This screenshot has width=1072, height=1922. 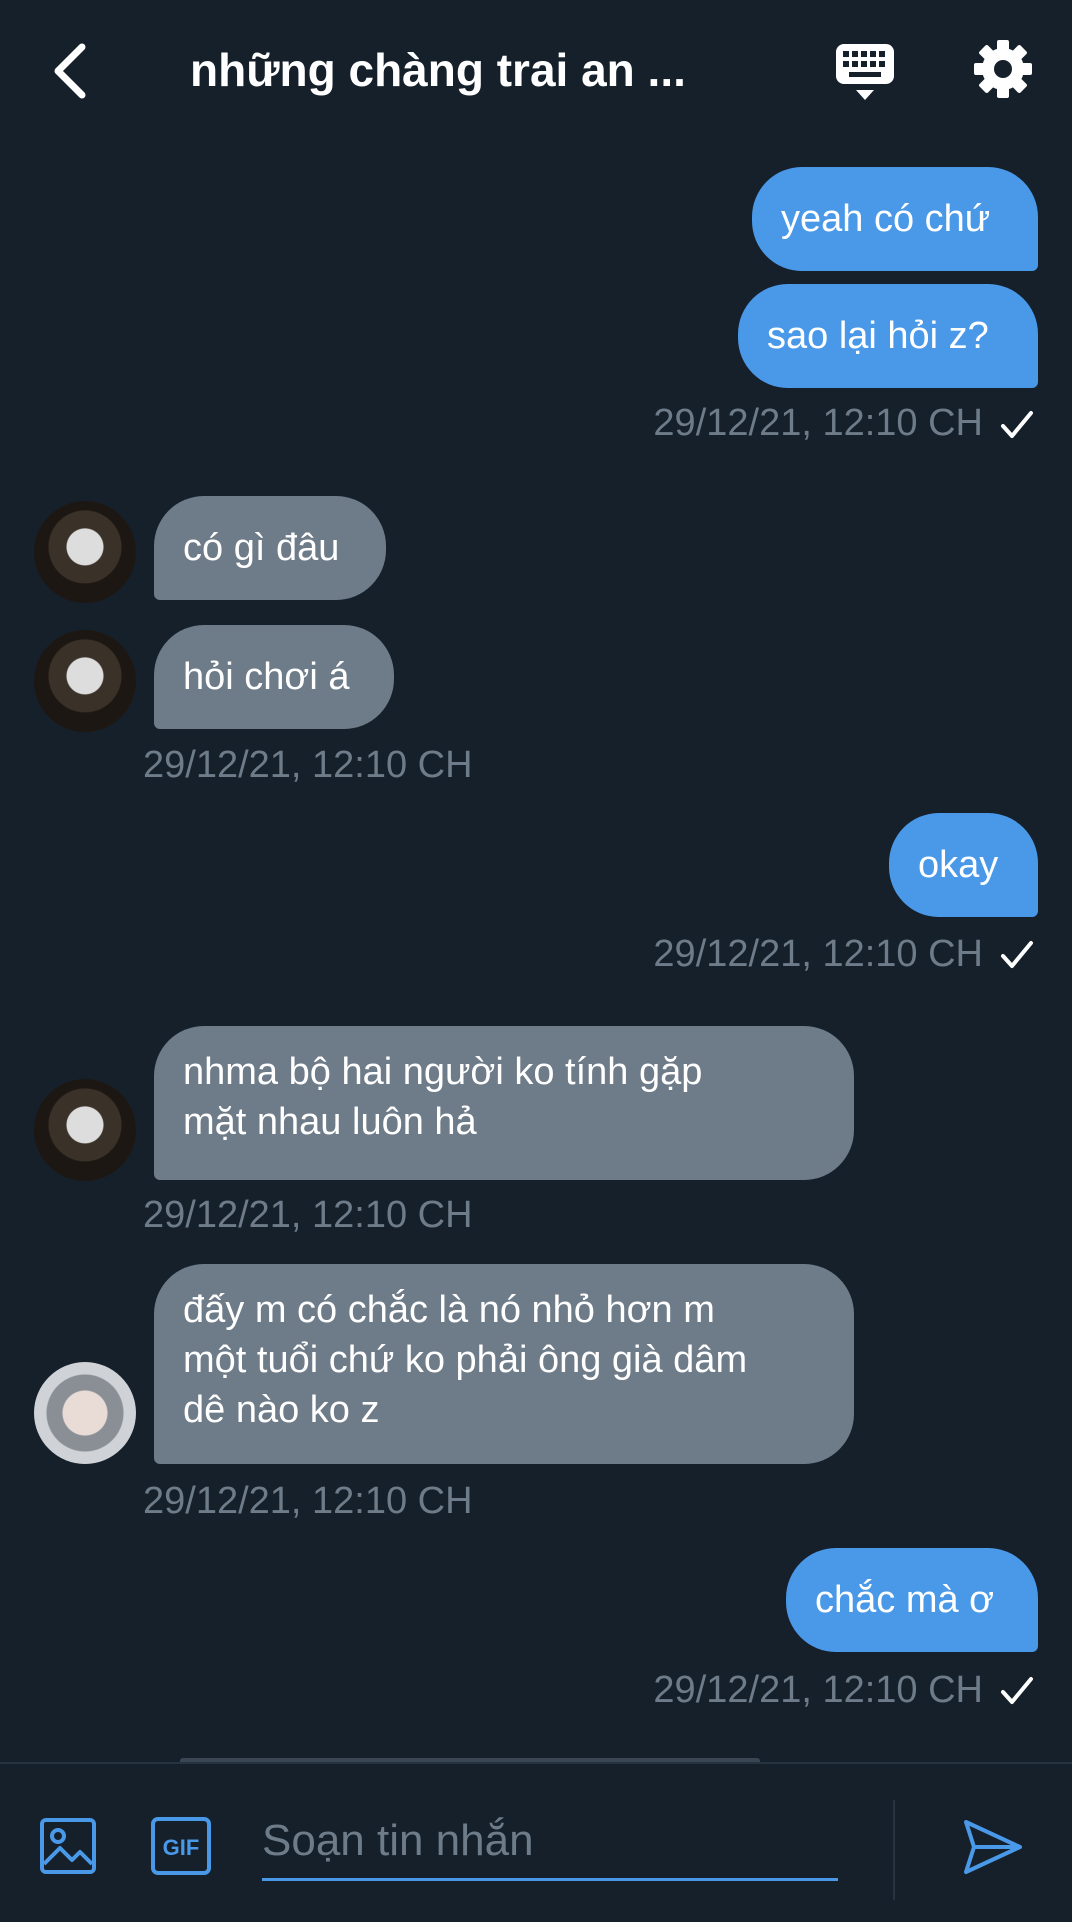 I want to click on message-line: đấy m có chắc là nó nhỏ hơn m, so click(x=449, y=1310).